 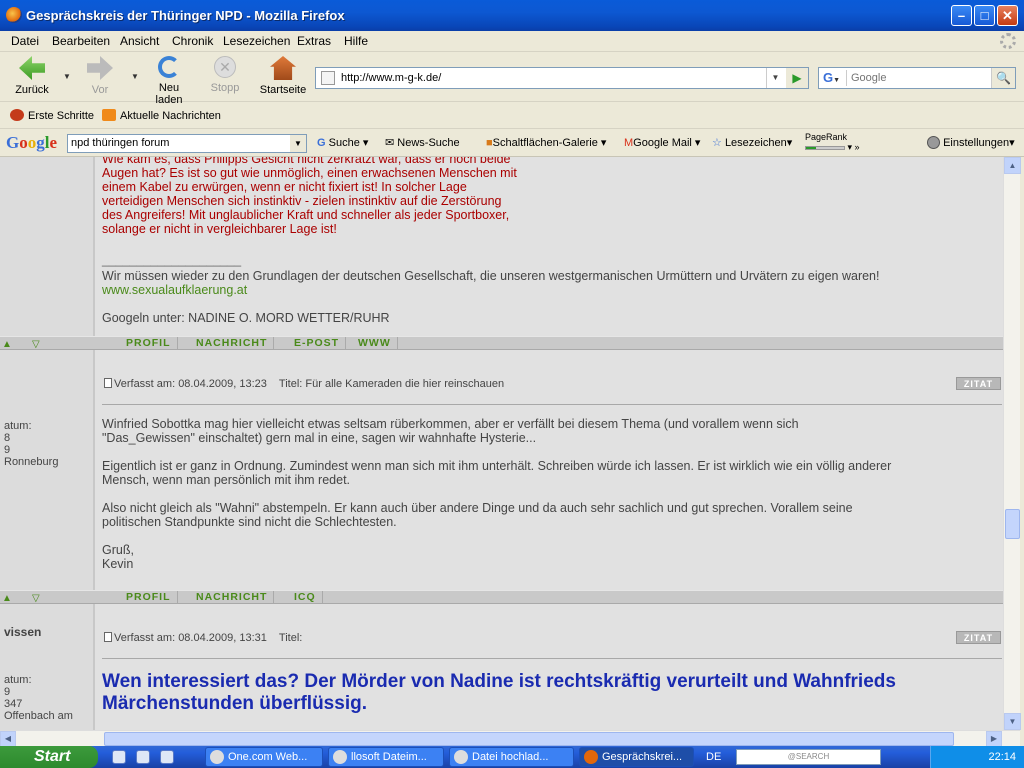 What do you see at coordinates (192, 41) in the screenshot?
I see `menu-chronik: Chronik` at bounding box center [192, 41].